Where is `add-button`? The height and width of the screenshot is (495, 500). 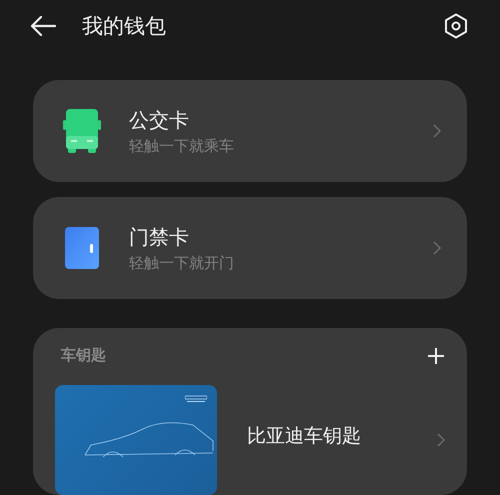 add-button is located at coordinates (436, 355).